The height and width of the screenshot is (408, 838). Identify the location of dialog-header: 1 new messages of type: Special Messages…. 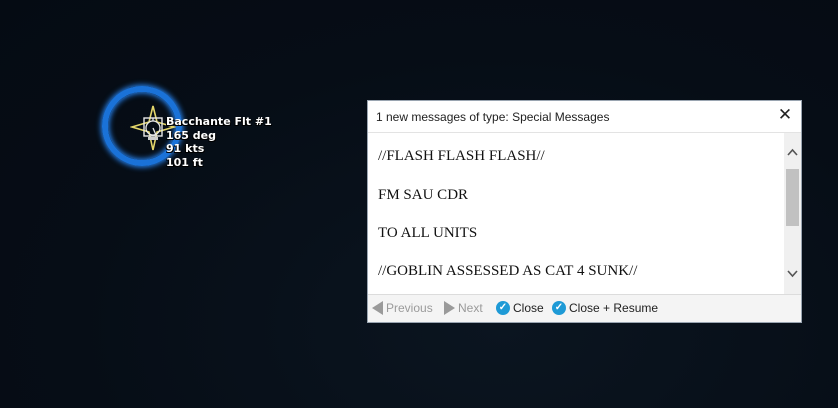
(584, 117).